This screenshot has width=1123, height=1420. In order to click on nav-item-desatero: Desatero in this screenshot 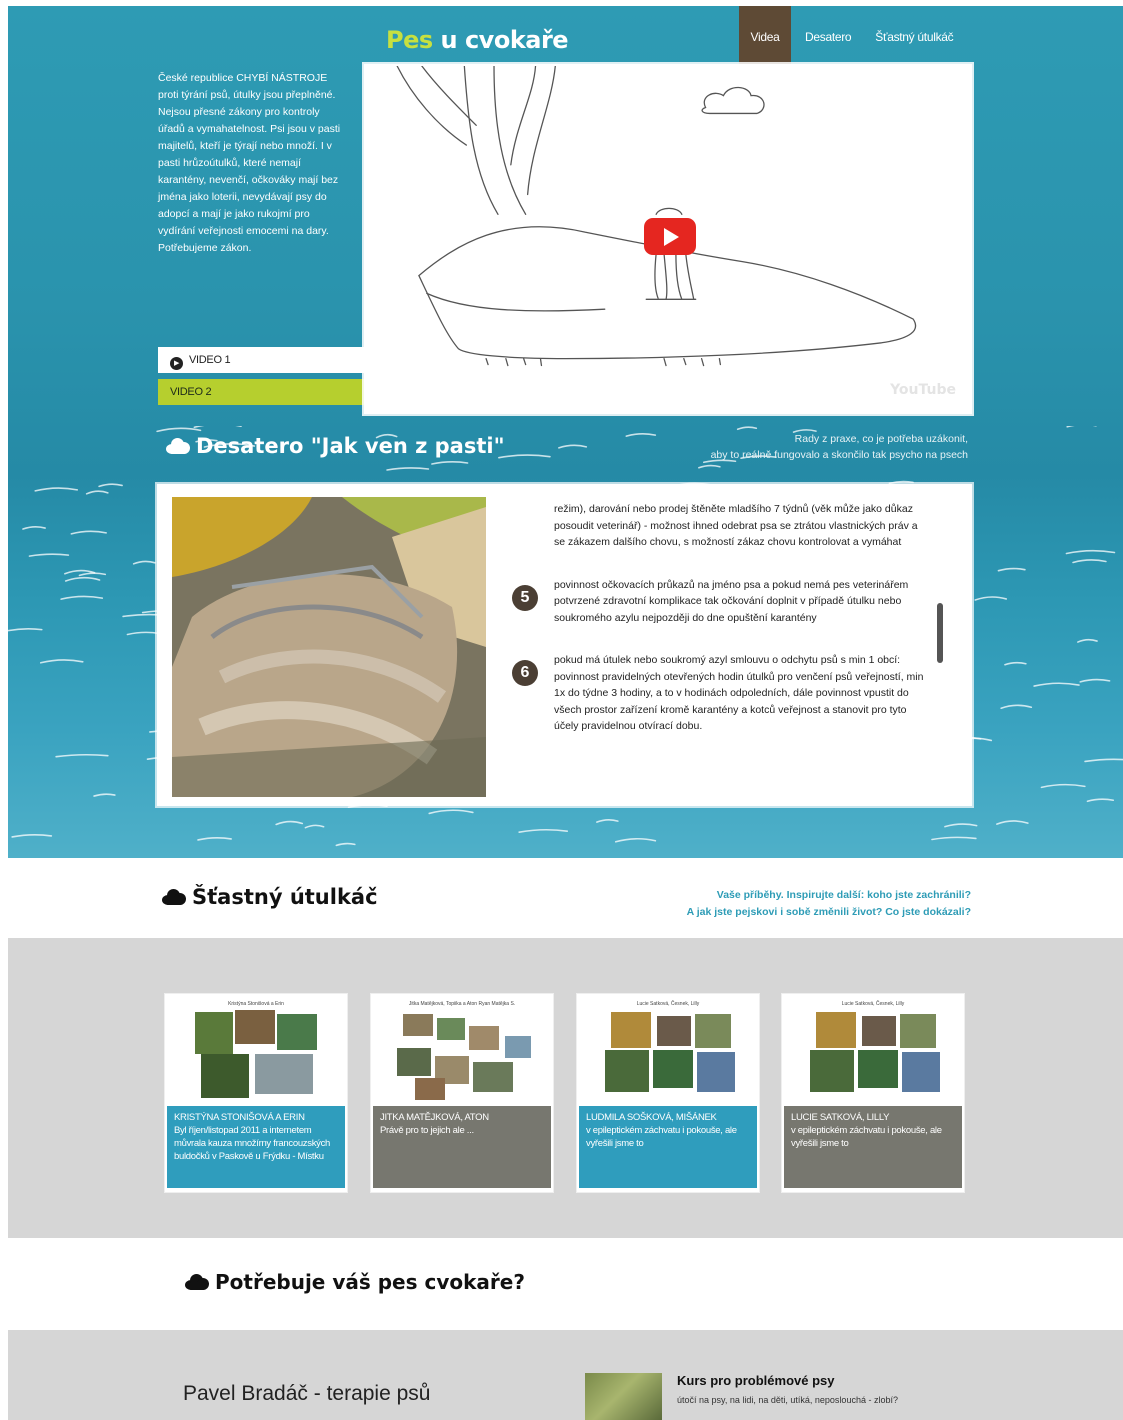, I will do `click(828, 37)`.